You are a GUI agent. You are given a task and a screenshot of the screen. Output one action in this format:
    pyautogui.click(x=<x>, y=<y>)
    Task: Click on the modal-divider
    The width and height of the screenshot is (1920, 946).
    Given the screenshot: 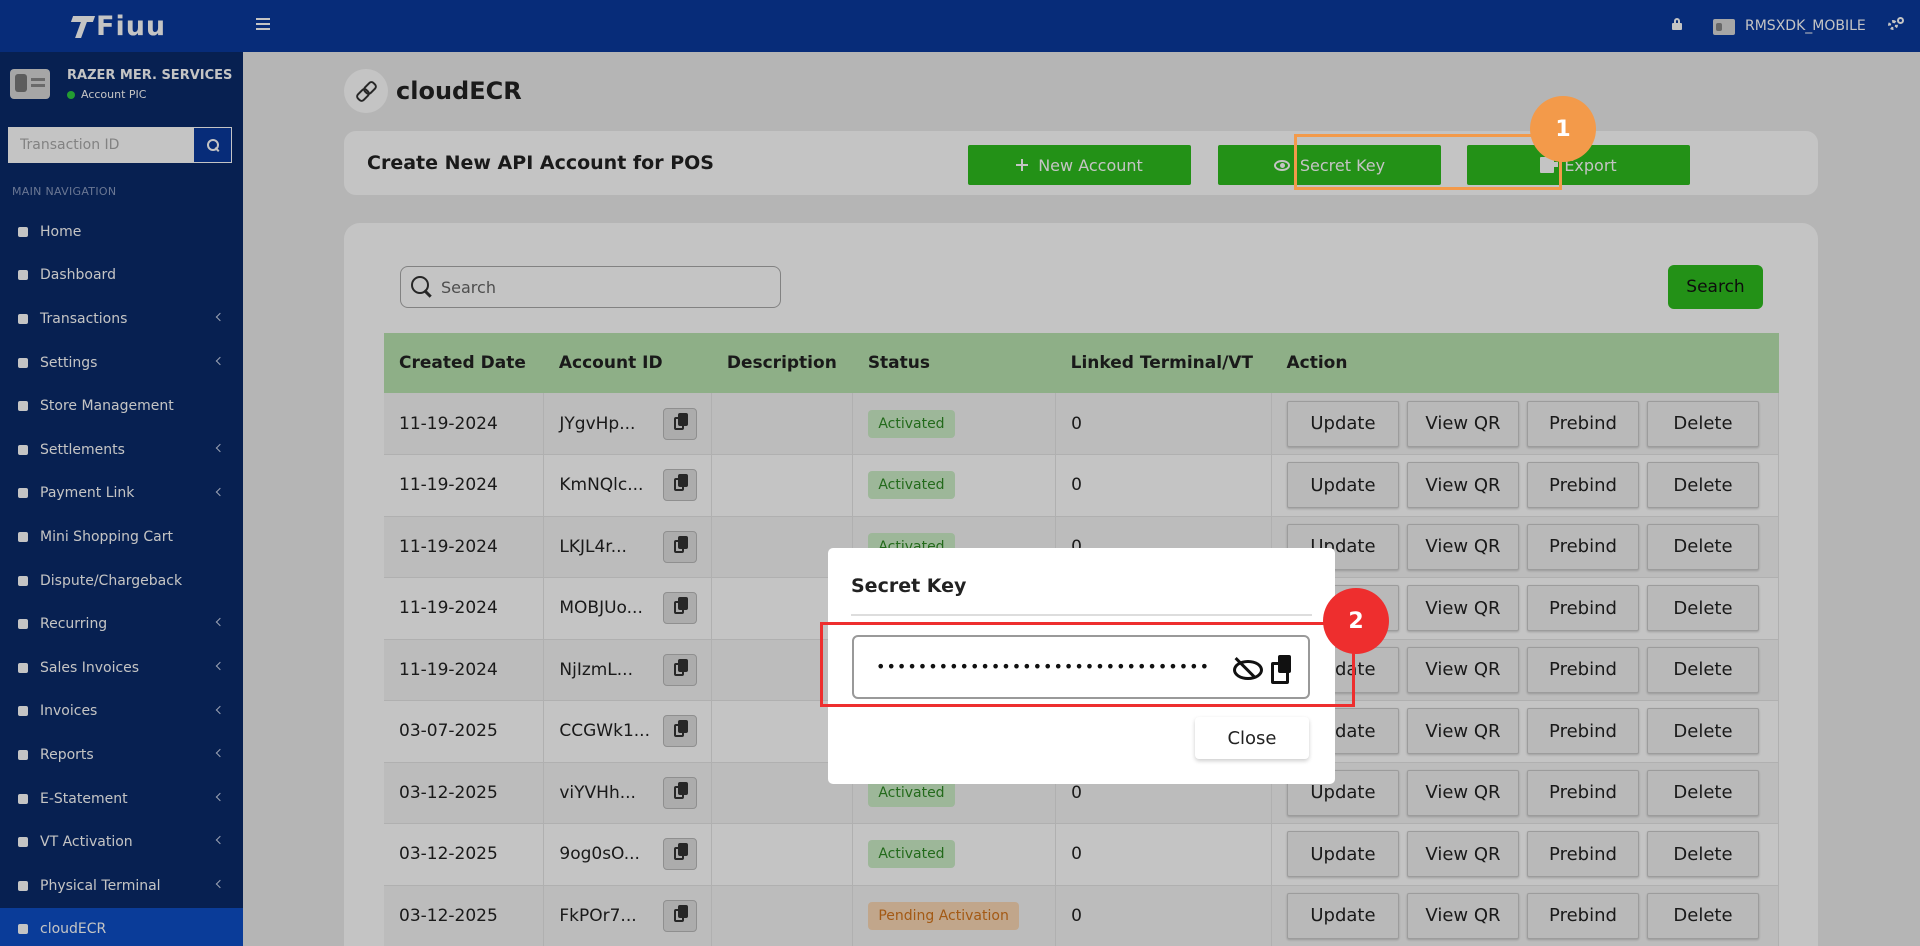 What is the action you would take?
    pyautogui.click(x=1081, y=615)
    